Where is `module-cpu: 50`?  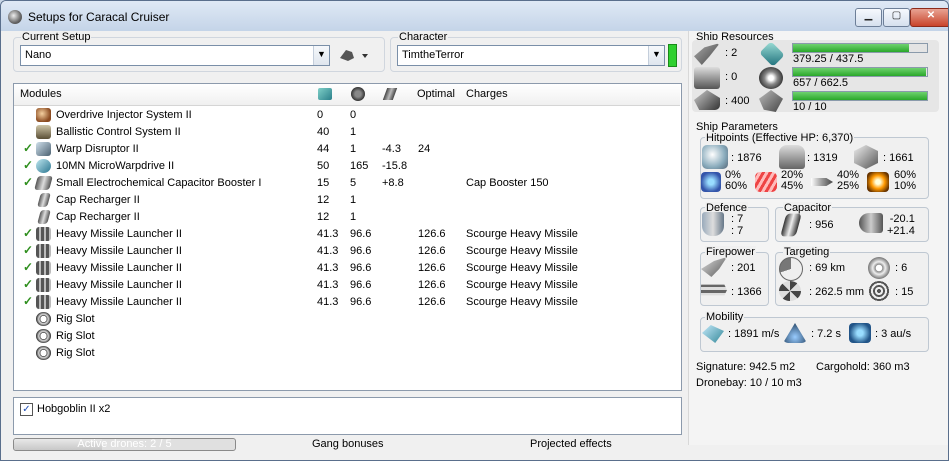 module-cpu: 50 is located at coordinates (323, 166).